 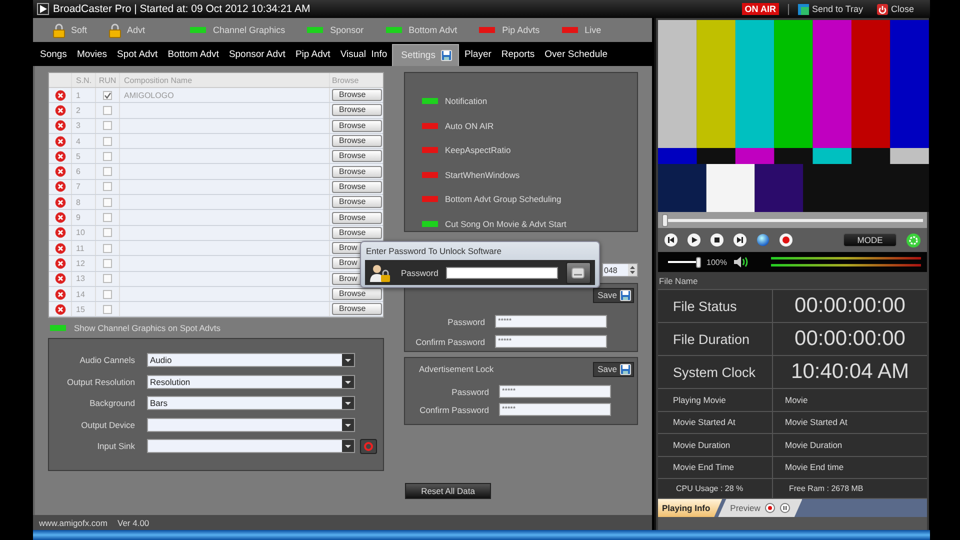 I want to click on tab: Player, so click(x=477, y=54).